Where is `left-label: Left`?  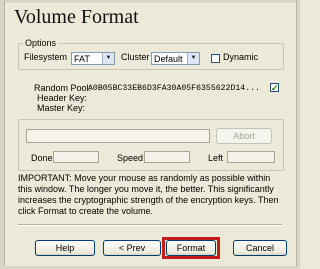 left-label: Left is located at coordinates (216, 158).